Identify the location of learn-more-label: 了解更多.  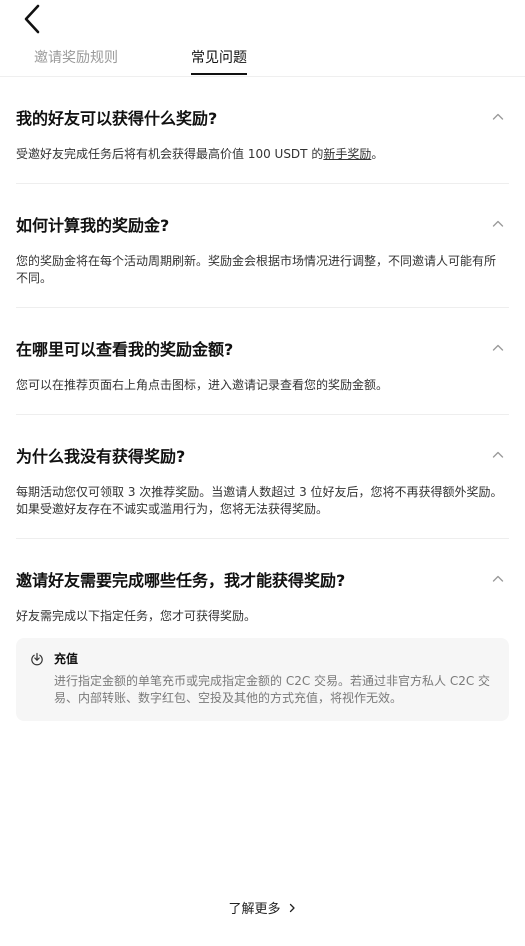
(254, 909).